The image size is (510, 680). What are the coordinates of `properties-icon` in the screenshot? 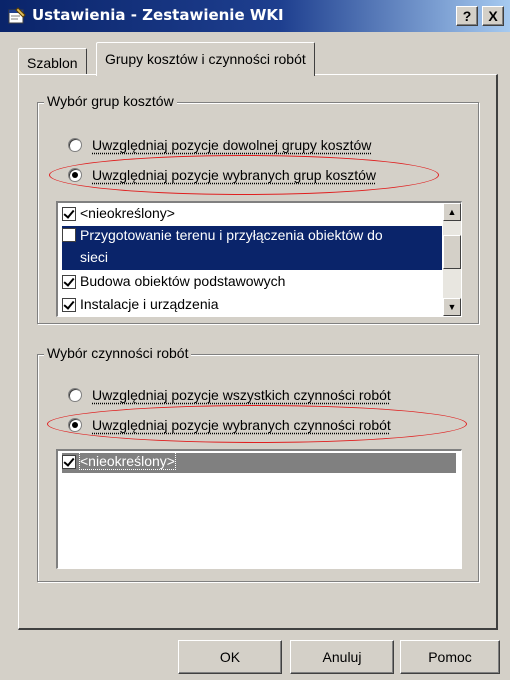 It's located at (17, 16).